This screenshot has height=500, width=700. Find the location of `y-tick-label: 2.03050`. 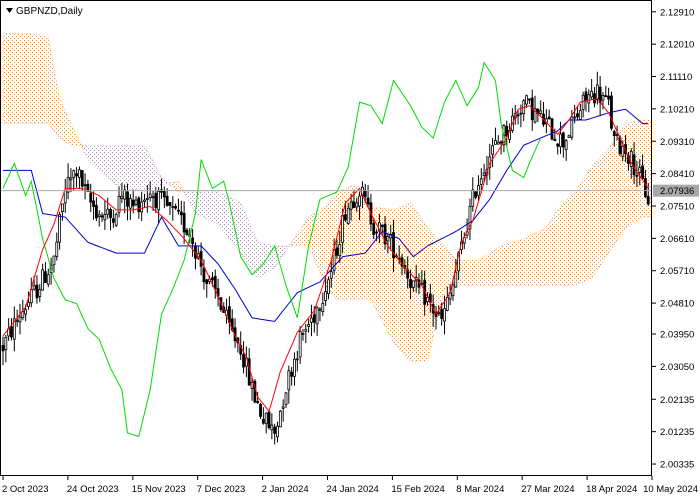

y-tick-label: 2.03050 is located at coordinates (677, 367).